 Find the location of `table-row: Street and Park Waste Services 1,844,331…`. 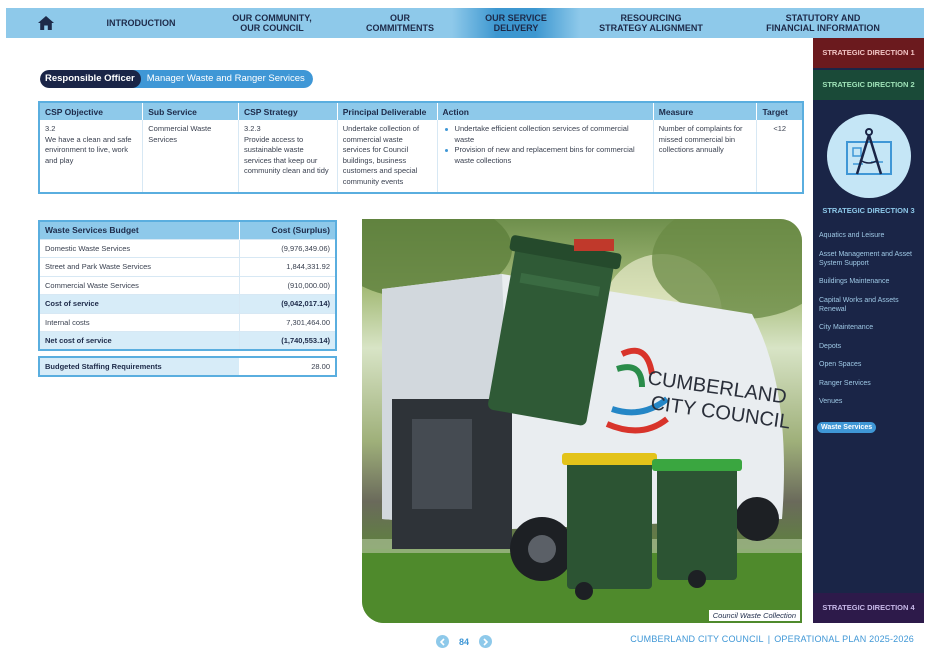

table-row: Street and Park Waste Services 1,844,331… is located at coordinates (187, 266).